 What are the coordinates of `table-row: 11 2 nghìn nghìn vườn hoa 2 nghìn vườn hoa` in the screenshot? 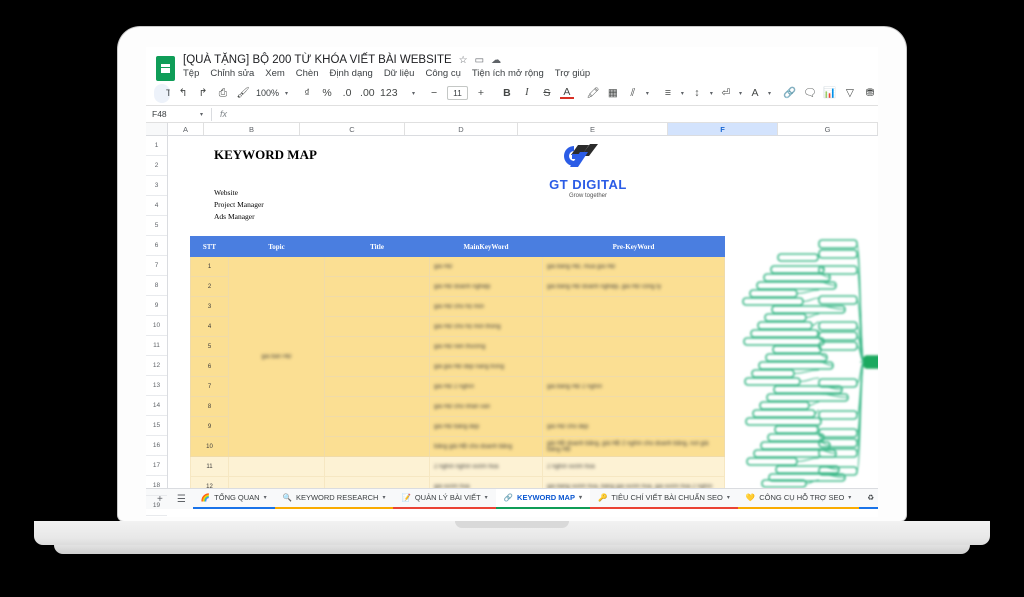 It's located at (457, 466).